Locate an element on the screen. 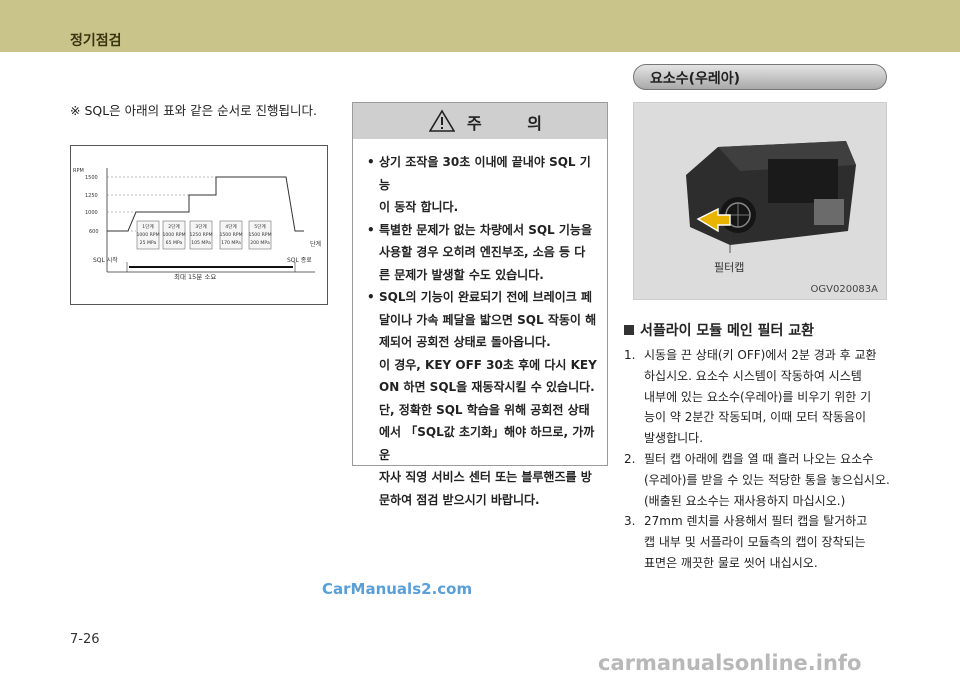  caution-line: 제되어 공회전 상태로 돌아옵니다. is located at coordinates (465, 342).